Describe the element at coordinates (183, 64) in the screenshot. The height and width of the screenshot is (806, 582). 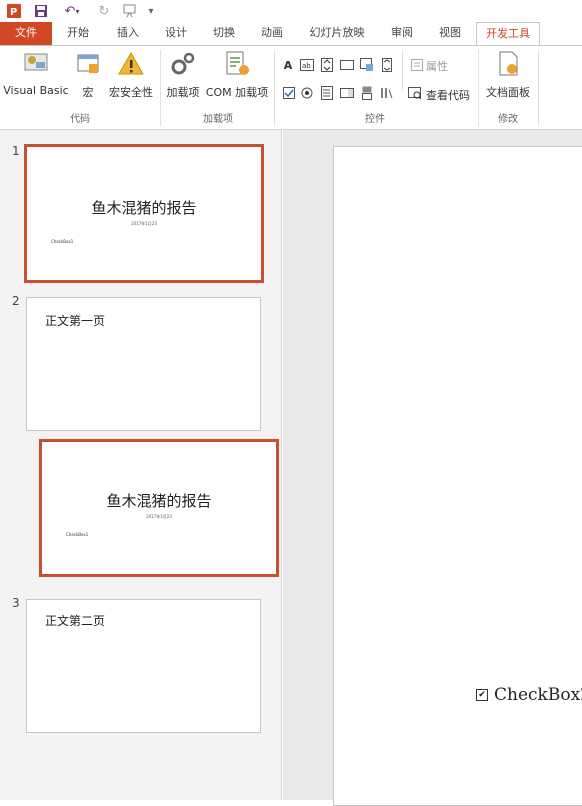
I see `gears-icon` at that location.